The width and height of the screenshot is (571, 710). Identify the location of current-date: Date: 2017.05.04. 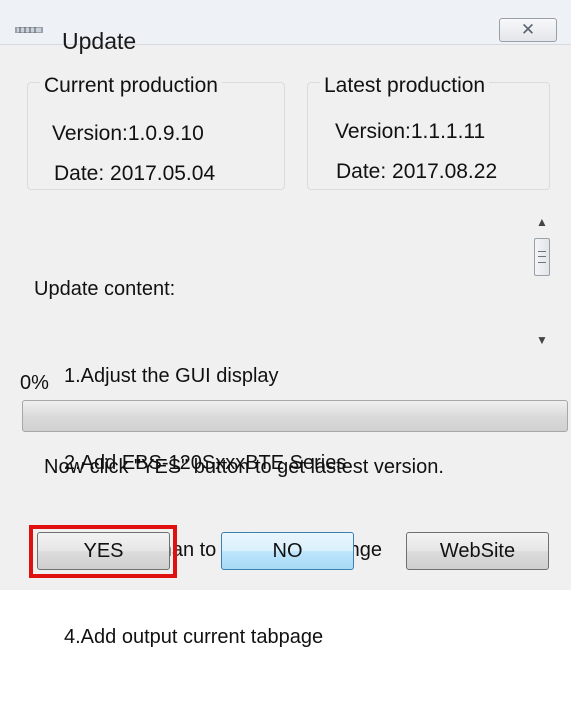
(135, 173).